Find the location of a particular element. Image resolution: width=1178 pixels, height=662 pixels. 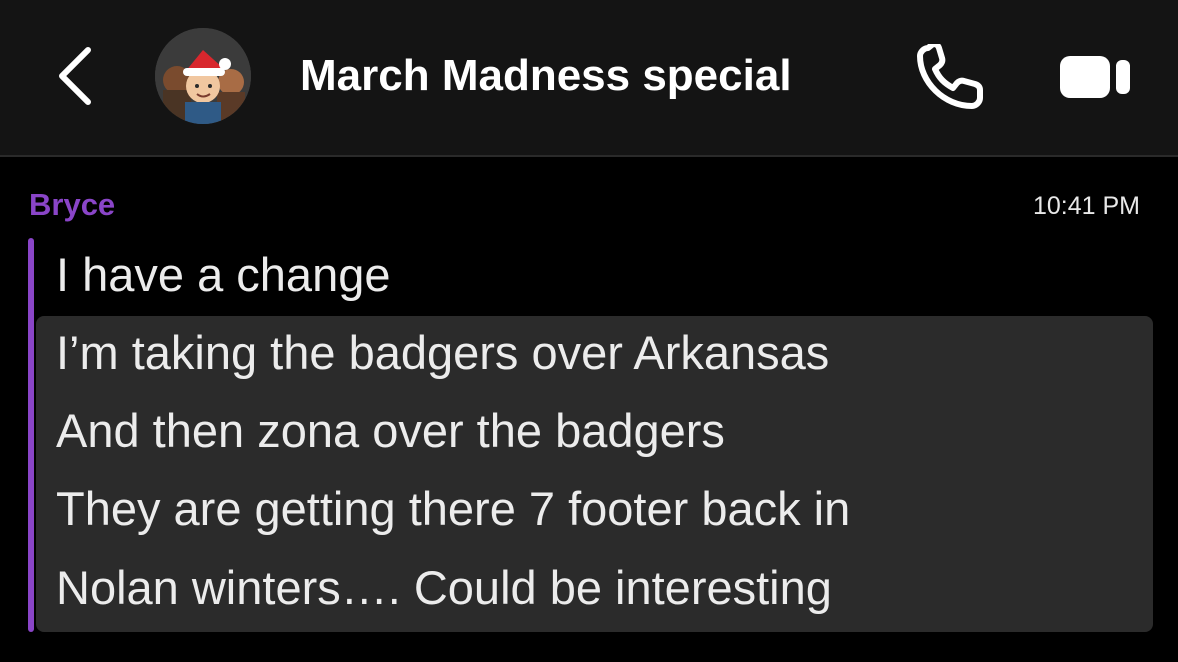

back-button is located at coordinates (77, 76).